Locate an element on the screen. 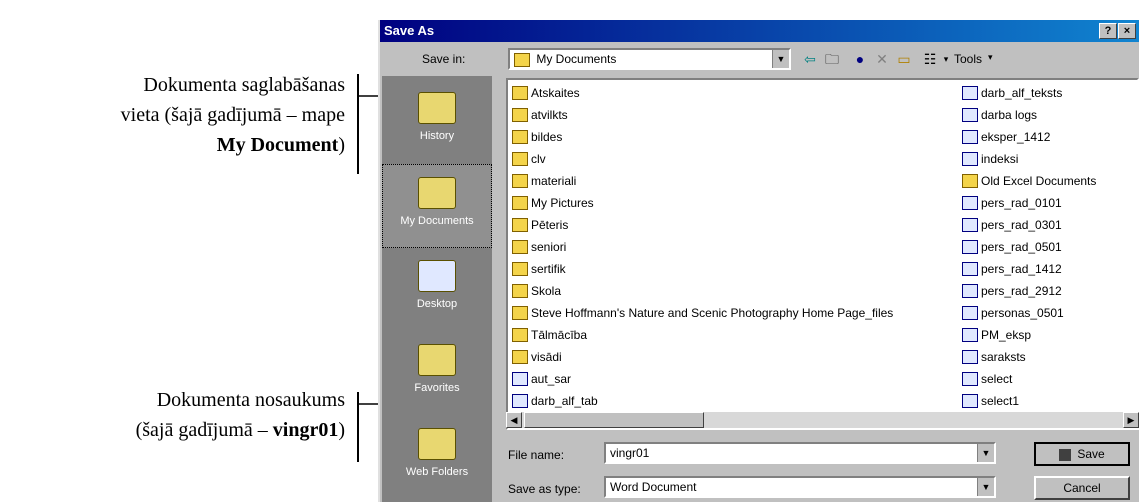 This screenshot has height=502, width=1139. new-folder-icon: ▭ is located at coordinates (904, 59).